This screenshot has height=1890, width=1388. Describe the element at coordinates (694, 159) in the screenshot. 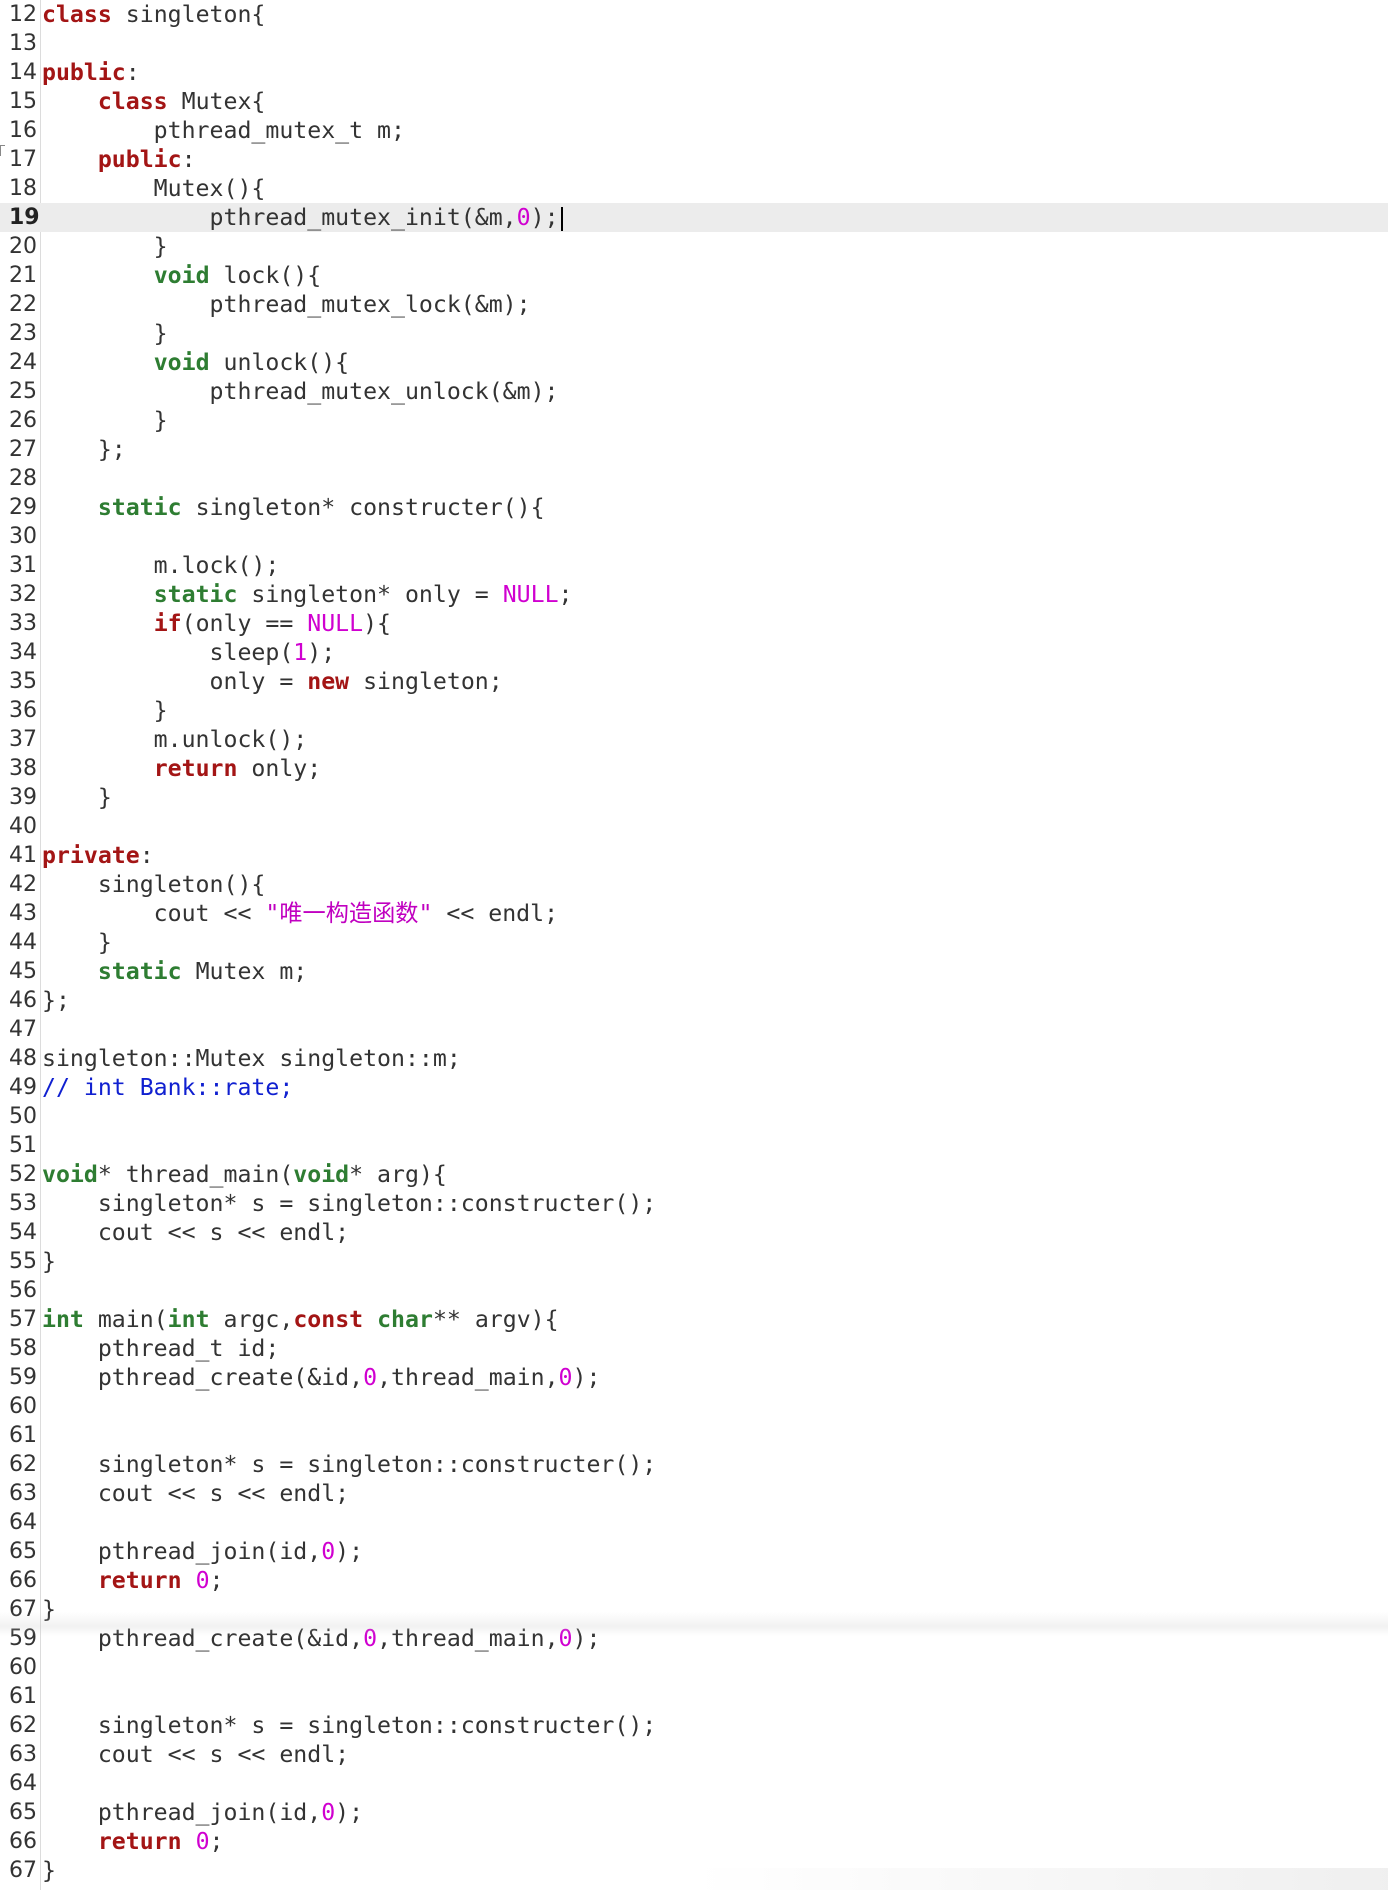

I see `code-line: 17 public:` at that location.